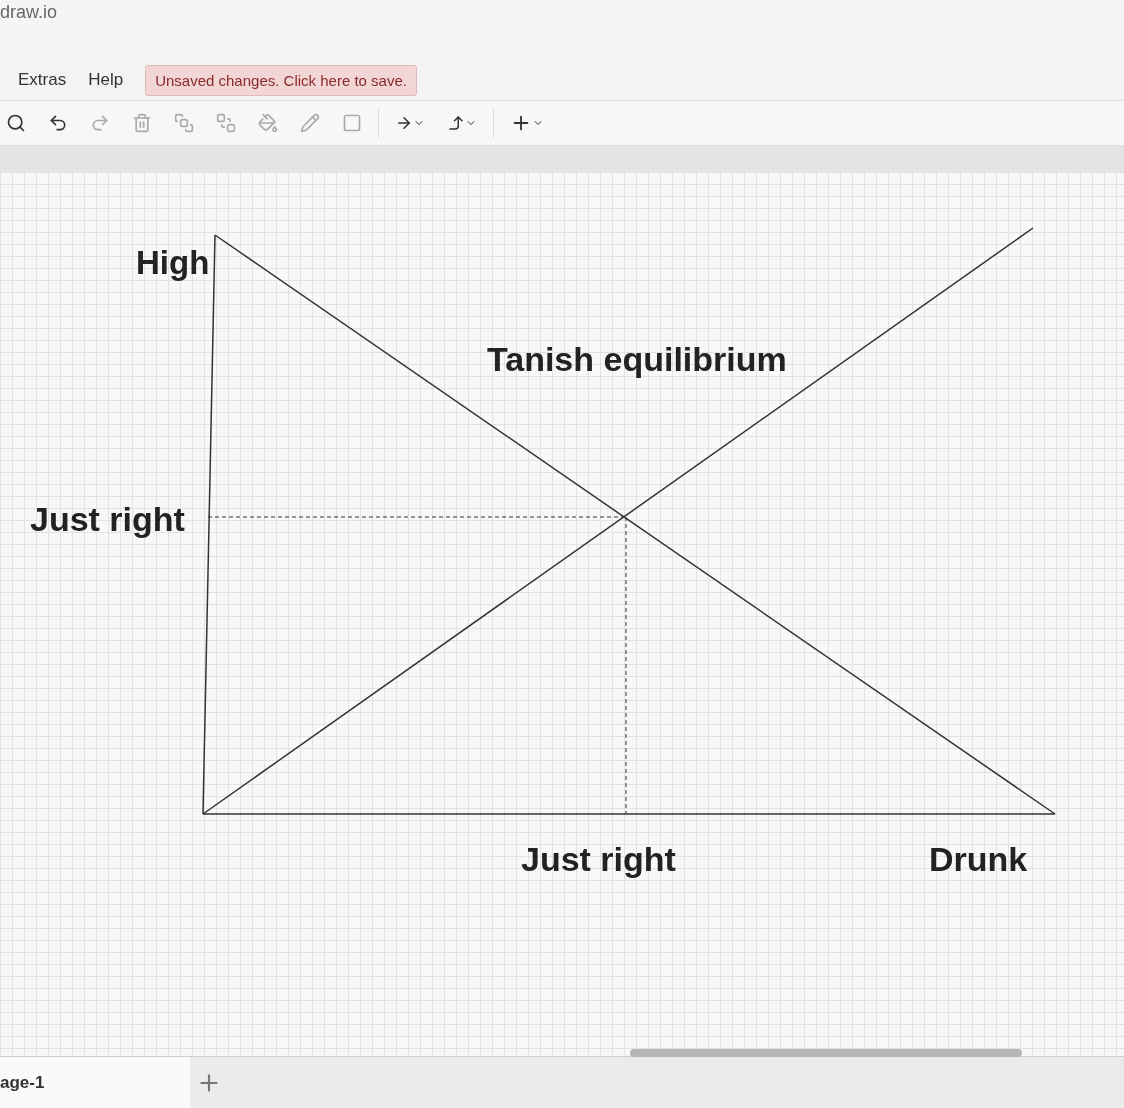 This screenshot has height=1108, width=1124. I want to click on diagram-label: Drunk, so click(978, 859).